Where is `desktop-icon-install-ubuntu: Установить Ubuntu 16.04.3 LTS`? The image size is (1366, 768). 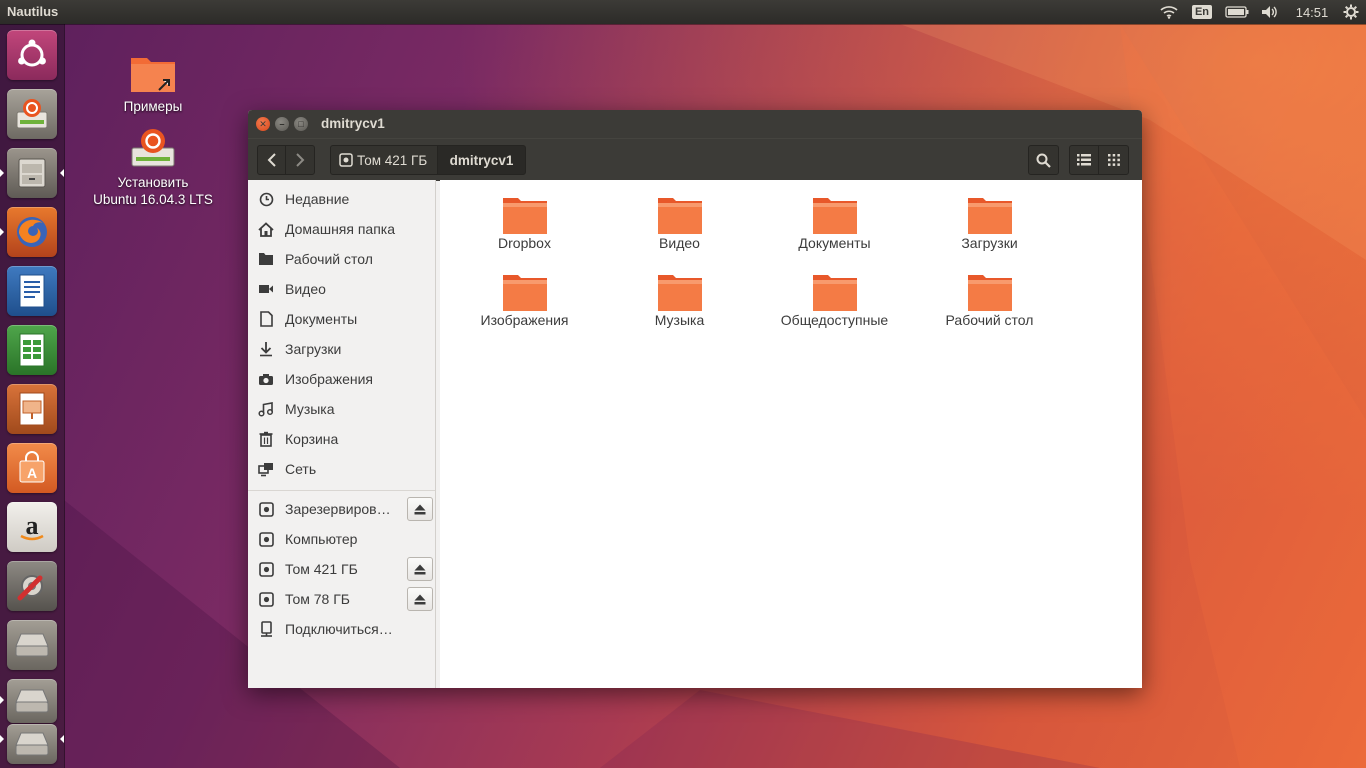
desktop-icon-install-ubuntu: Установить Ubuntu 16.04.3 LTS is located at coordinates (153, 167).